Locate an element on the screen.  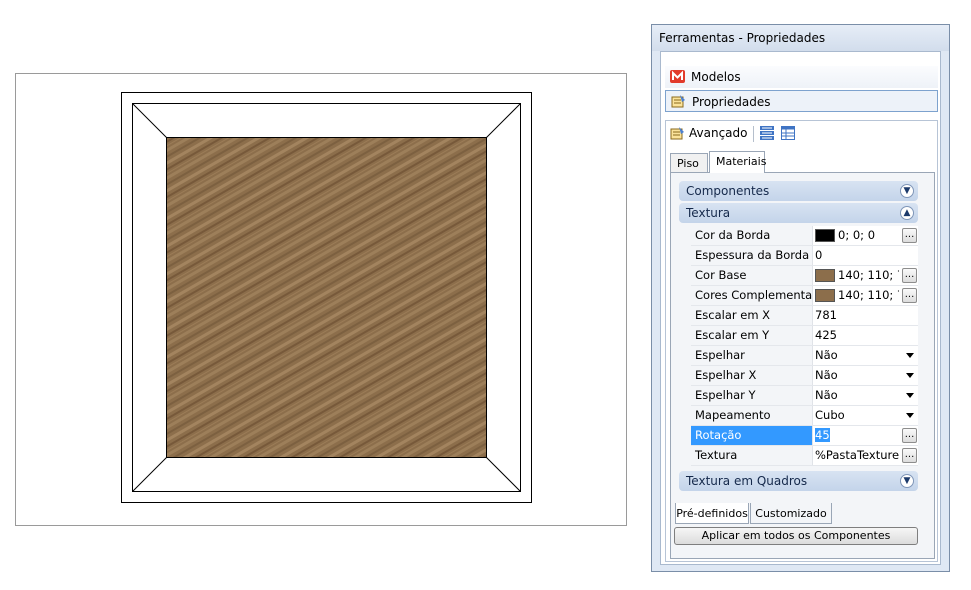
tab-customizado: Customizado is located at coordinates (791, 513).